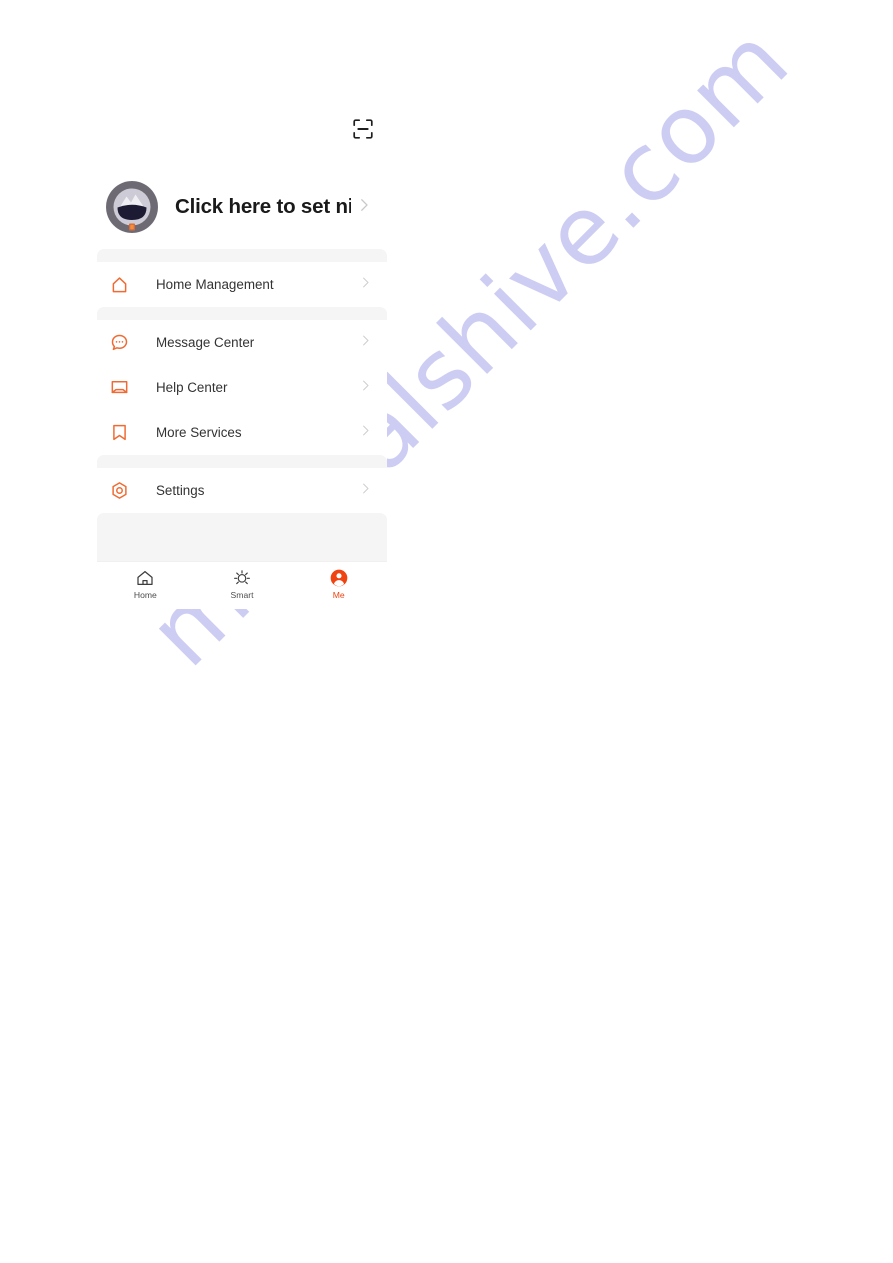 This screenshot has width=893, height=1263. What do you see at coordinates (215, 284) in the screenshot?
I see `menu-item-label: Home Management` at bounding box center [215, 284].